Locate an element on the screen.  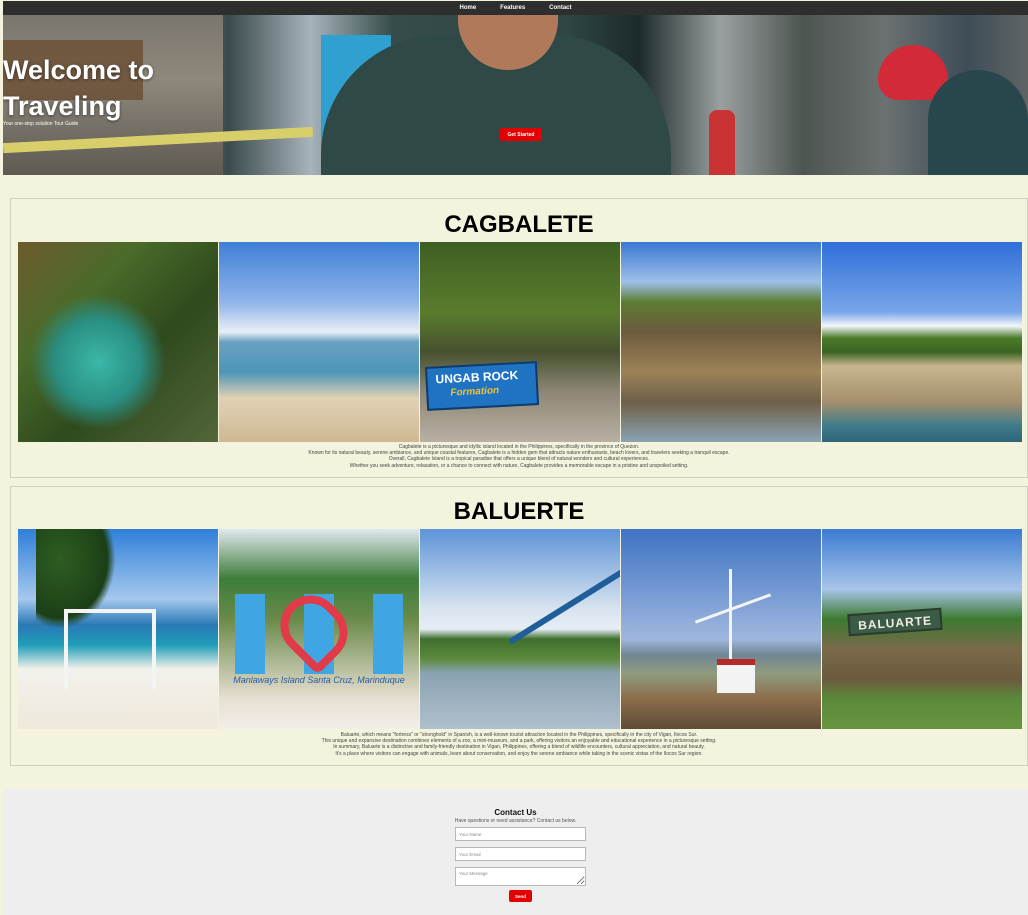
love-sign-caption: Manlaways Island Santa Cruz, Marinduque is located at coordinates (319, 680).